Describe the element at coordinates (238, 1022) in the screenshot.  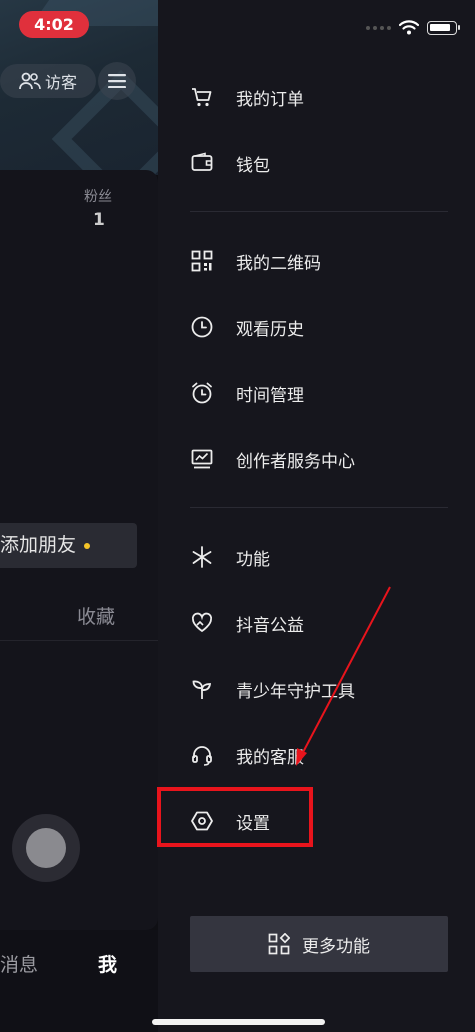
I see `home-indicator` at that location.